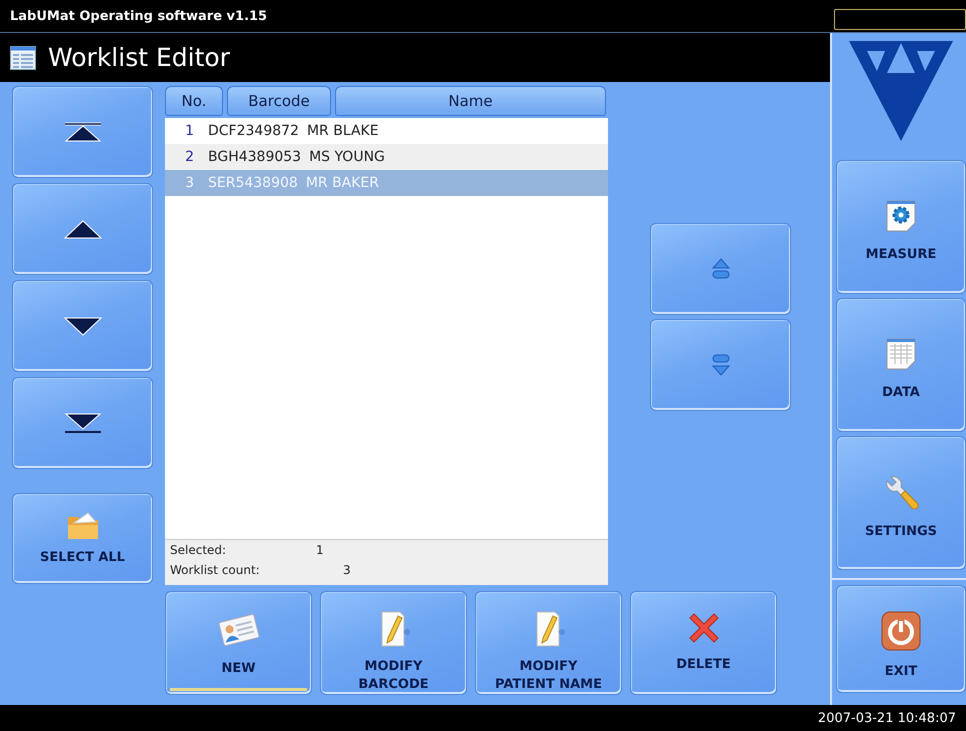 Image resolution: width=966 pixels, height=731 pixels. I want to click on exit-button: EXIT, so click(901, 639).